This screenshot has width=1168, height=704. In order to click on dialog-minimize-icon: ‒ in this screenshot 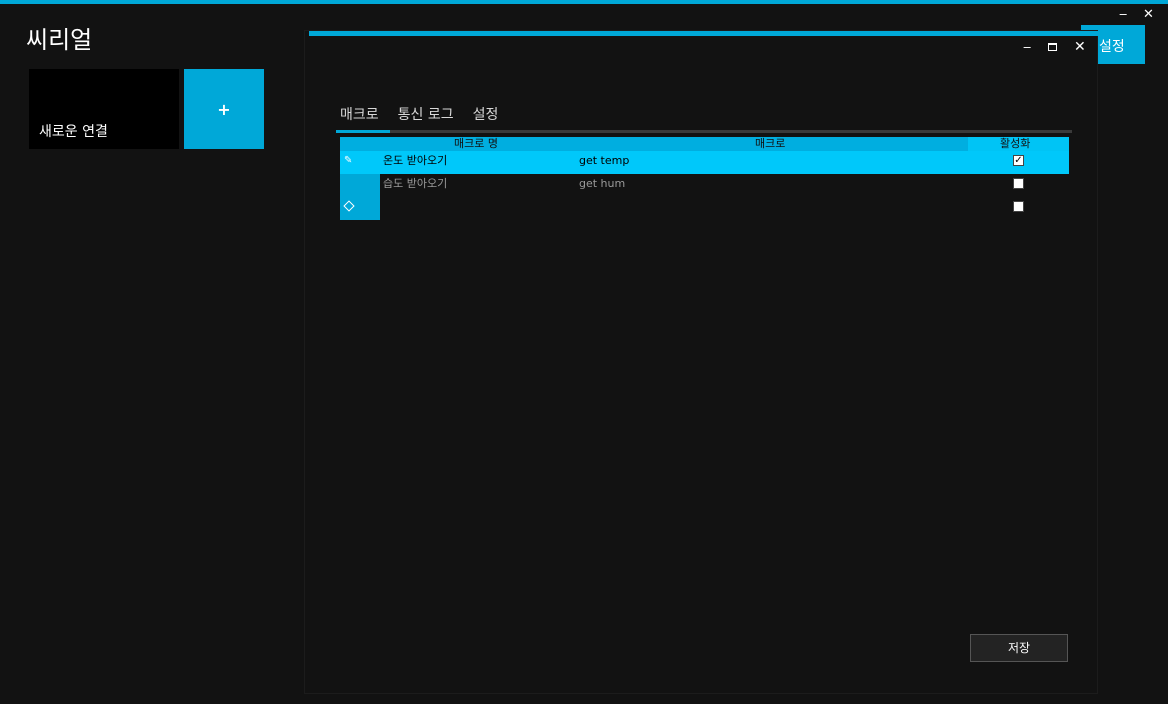, I will do `click(1027, 48)`.